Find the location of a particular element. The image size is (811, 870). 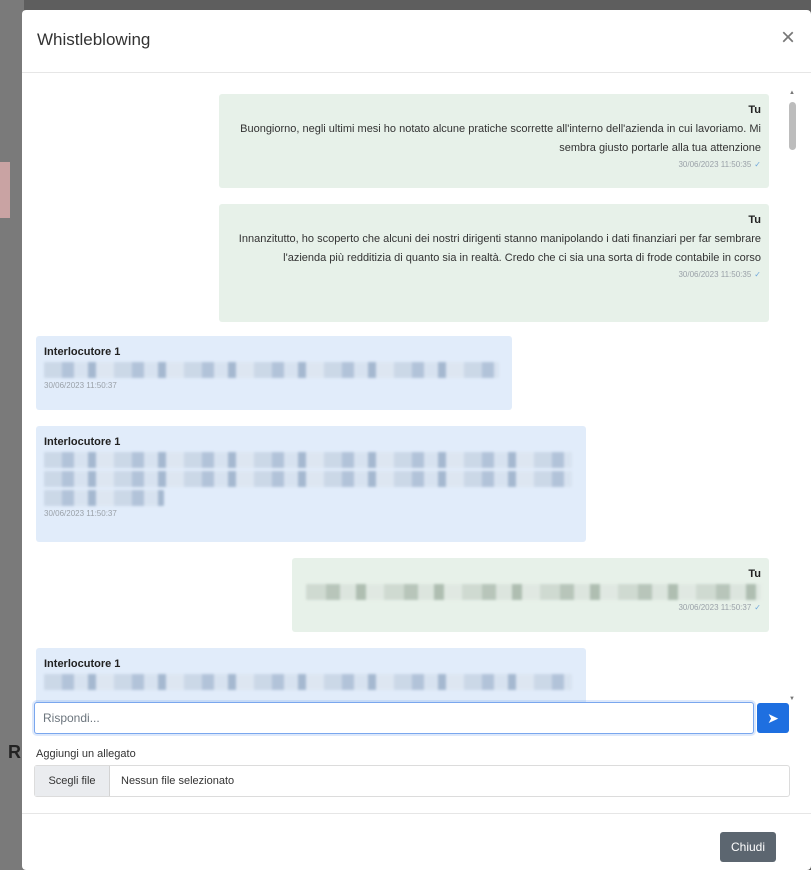

footer-divider is located at coordinates (416, 813).